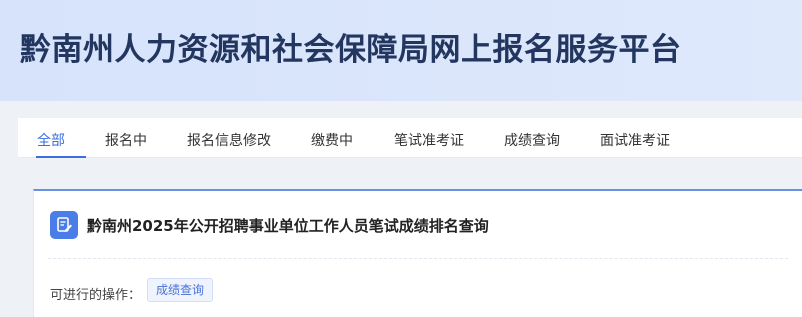 The height and width of the screenshot is (317, 802). Describe the element at coordinates (61, 157) in the screenshot. I see `active-tab-indicator` at that location.